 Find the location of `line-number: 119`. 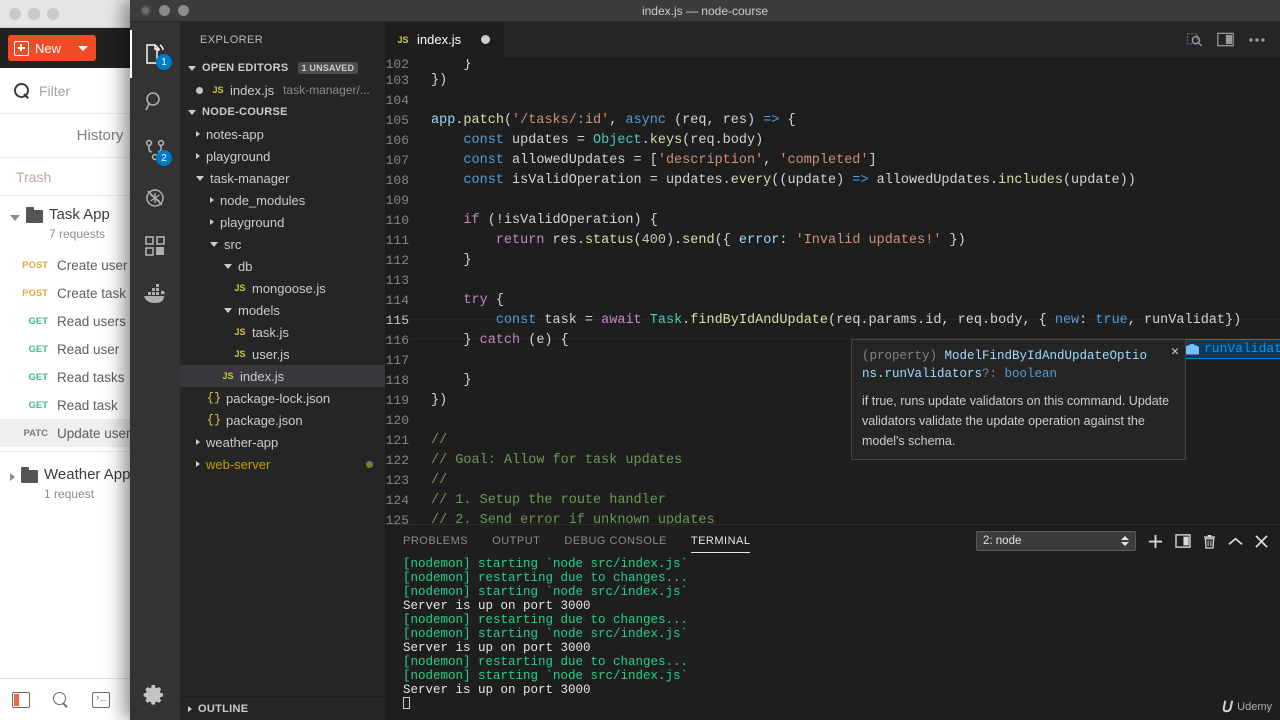

line-number: 119 is located at coordinates (397, 400).